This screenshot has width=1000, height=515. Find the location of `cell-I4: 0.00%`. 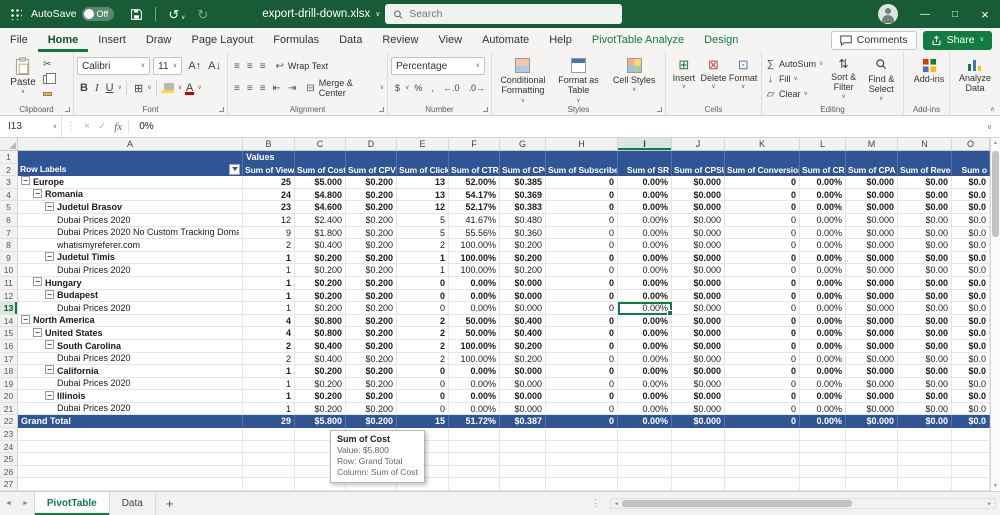

cell-I4: 0.00% is located at coordinates (645, 195).